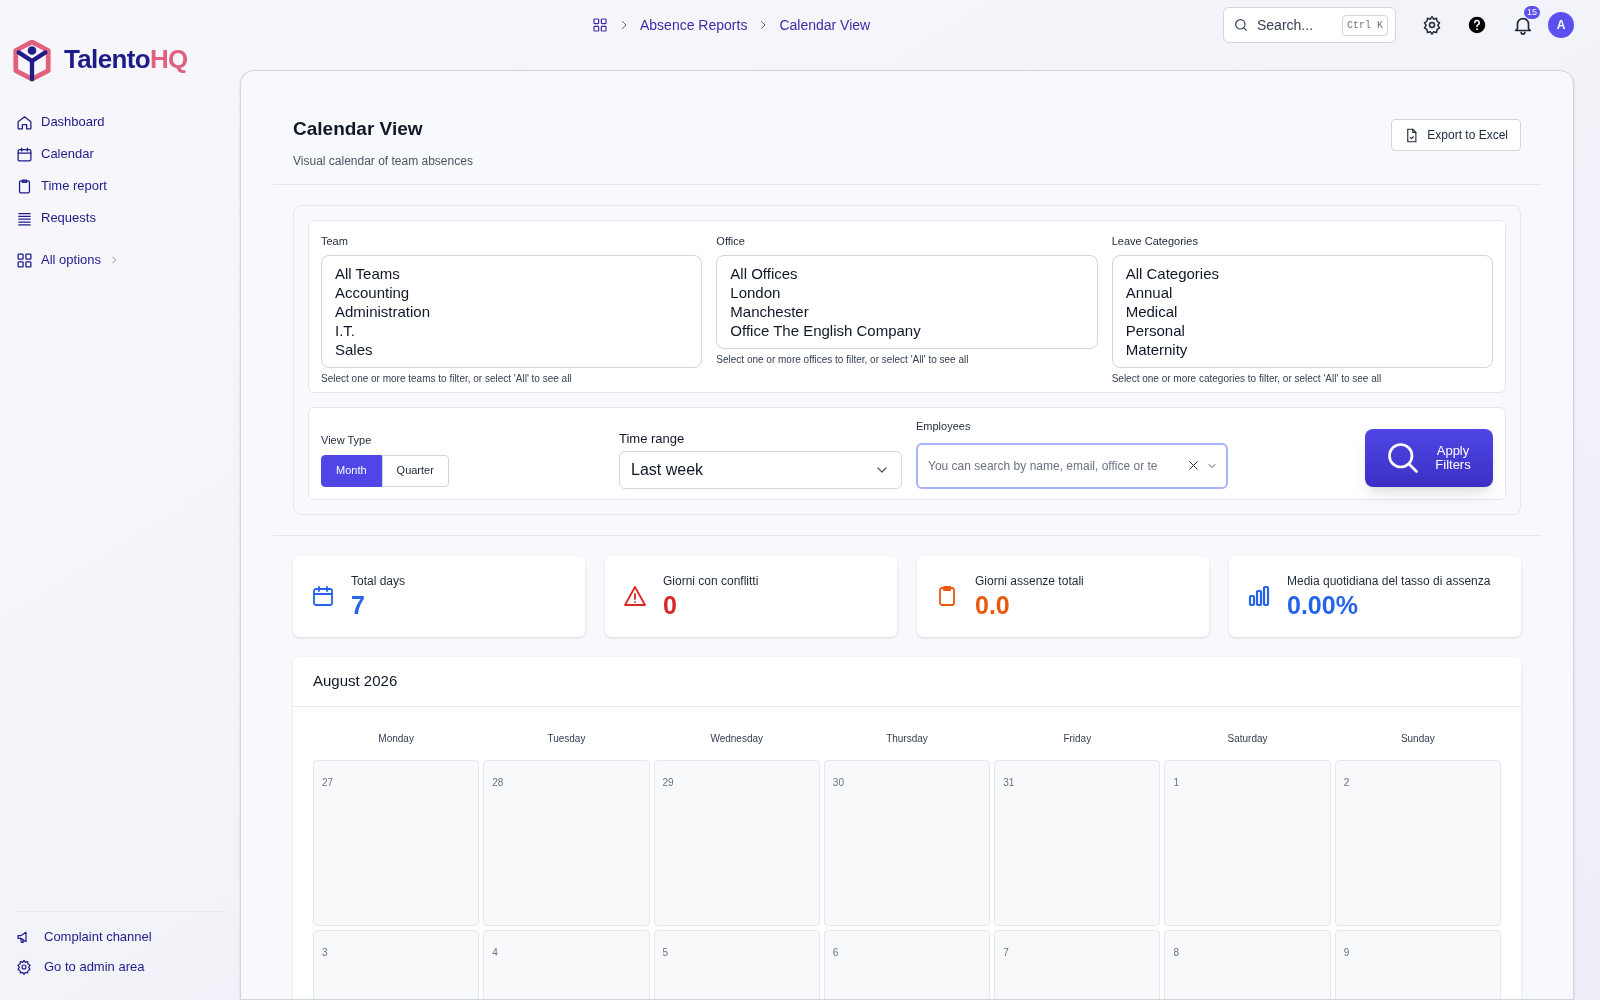 The image size is (1600, 1000). What do you see at coordinates (24, 122) in the screenshot?
I see `house-icon` at bounding box center [24, 122].